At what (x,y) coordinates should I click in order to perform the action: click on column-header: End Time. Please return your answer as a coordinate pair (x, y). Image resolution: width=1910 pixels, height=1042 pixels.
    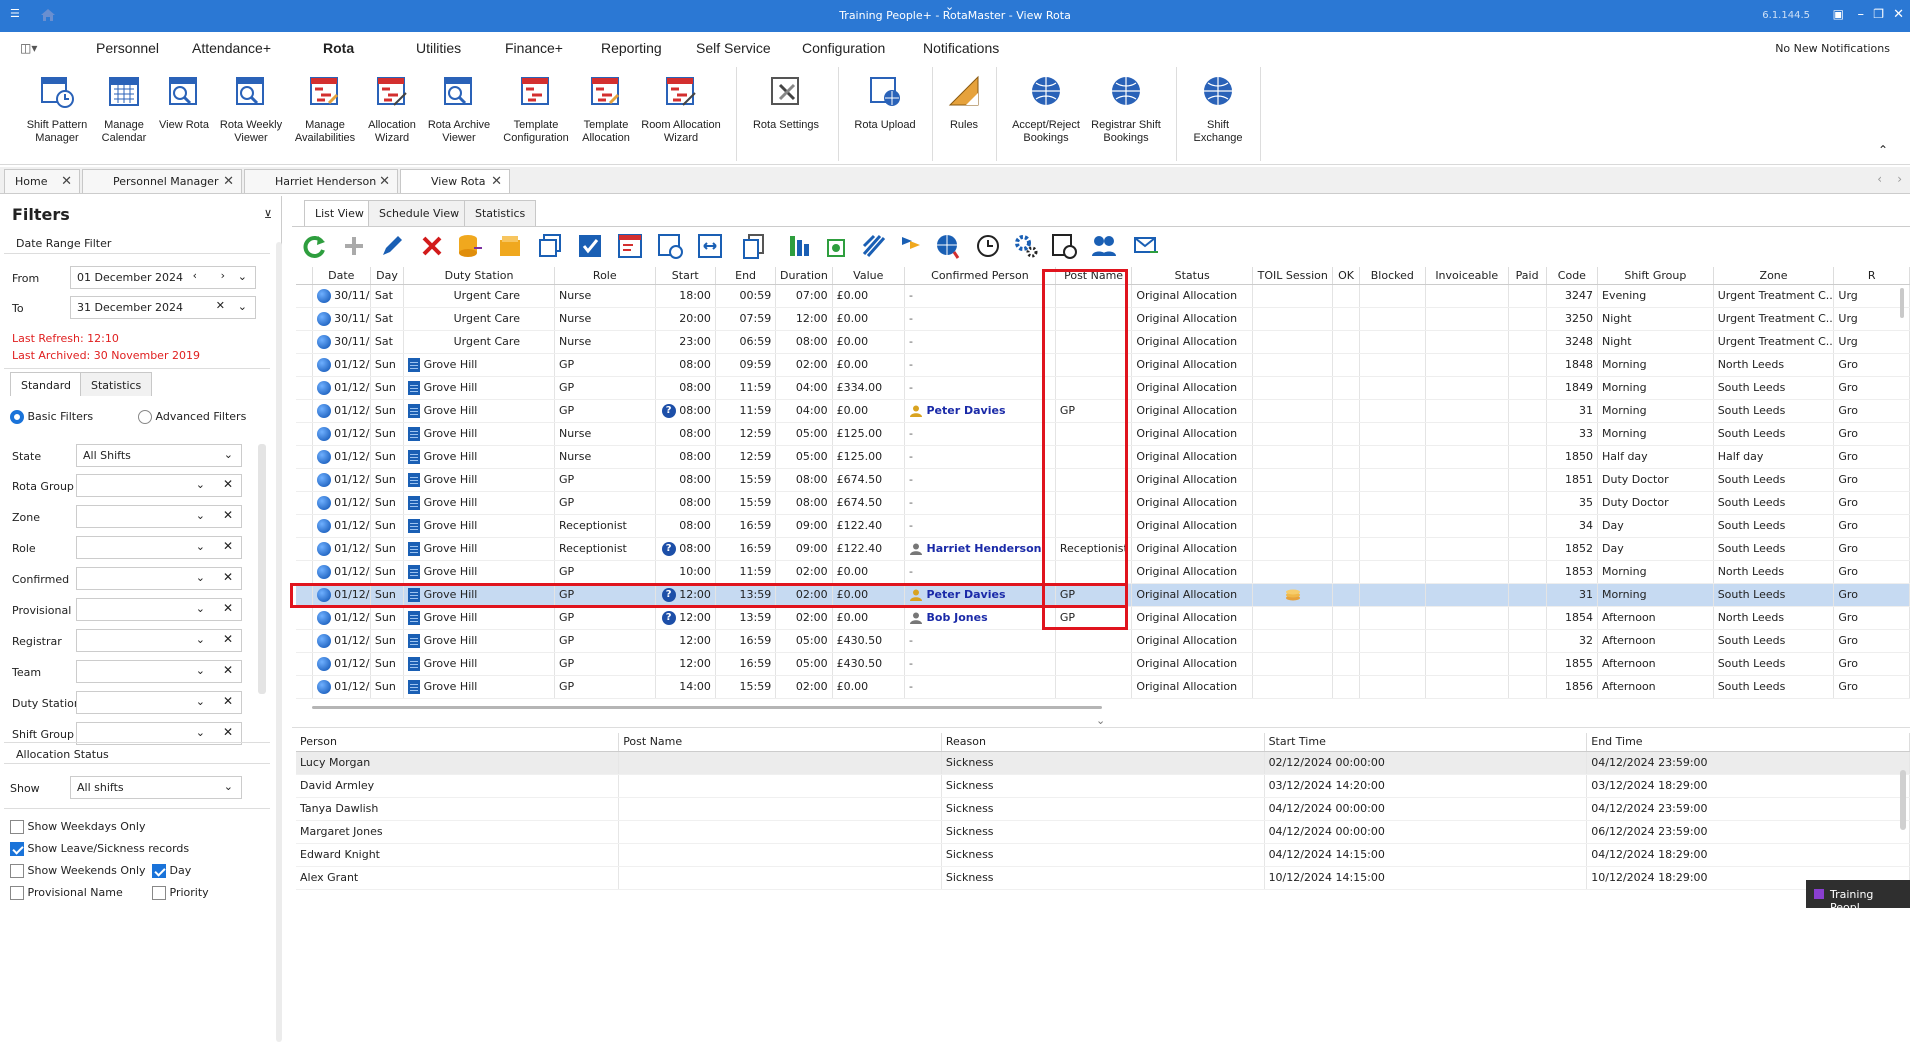
    Looking at the image, I should click on (1748, 742).